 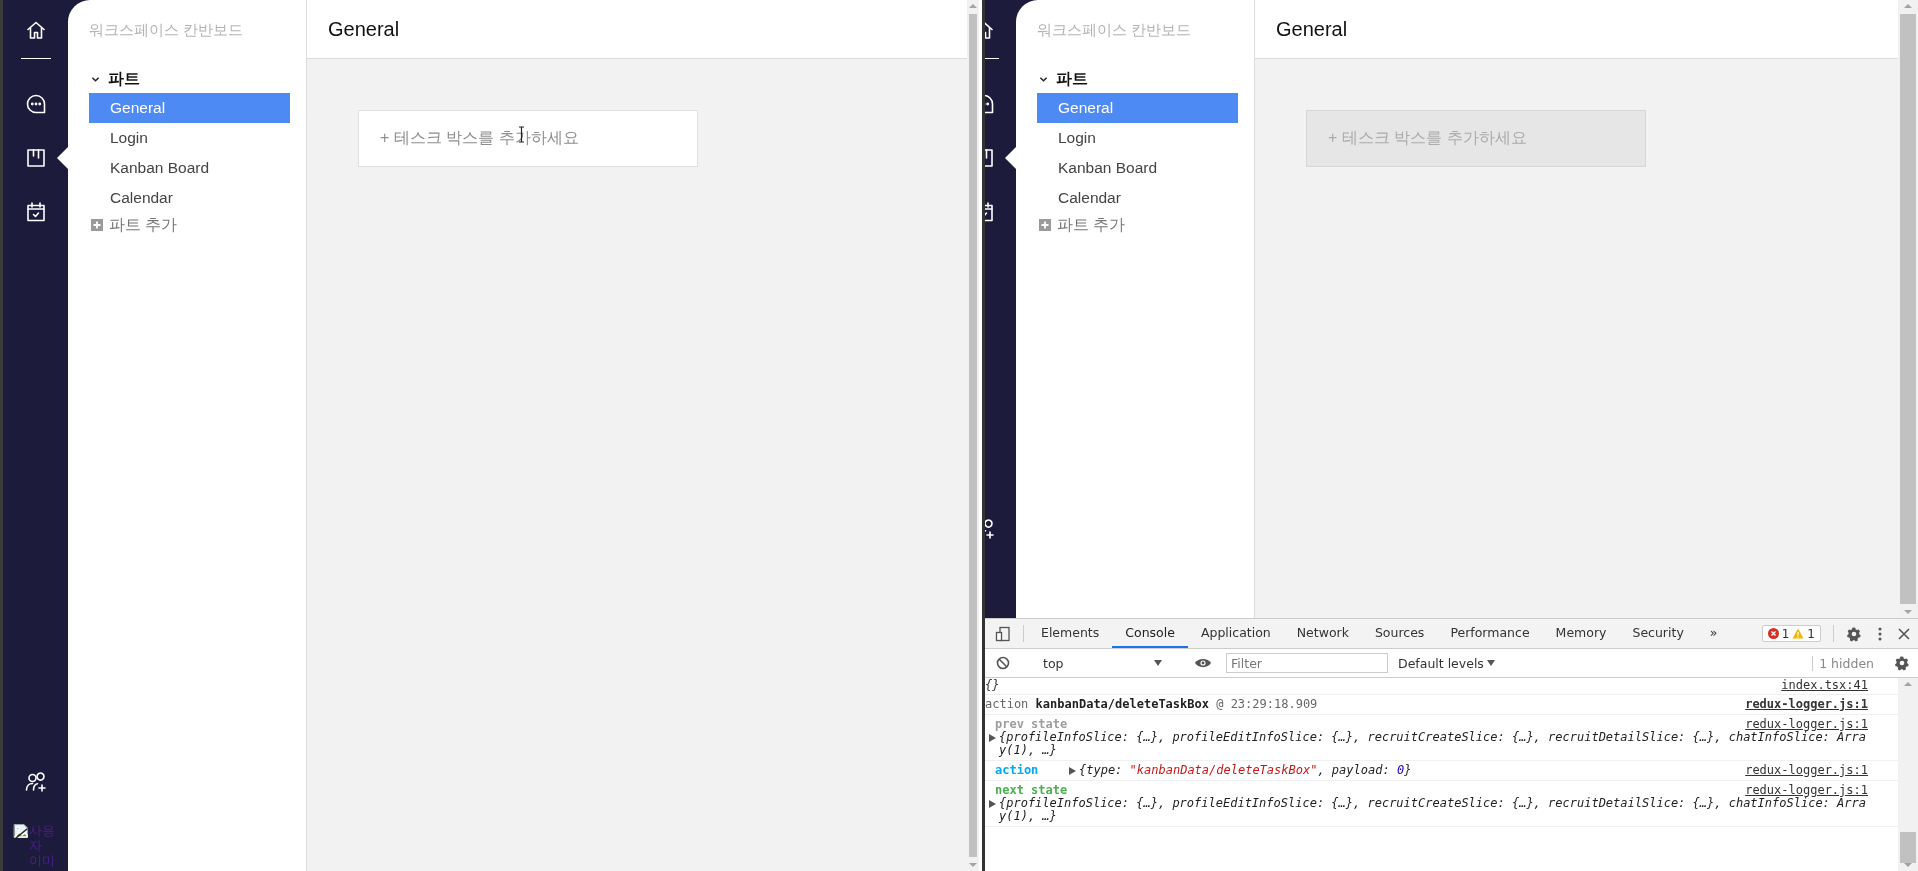 What do you see at coordinates (20, 831) in the screenshot?
I see `broken-image-icon` at bounding box center [20, 831].